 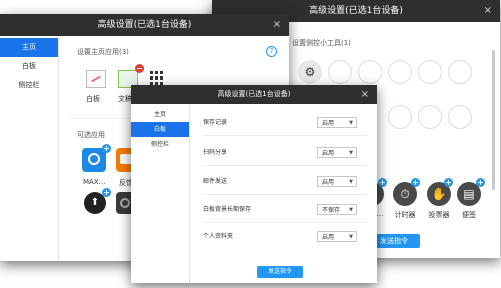 I want to click on gear-icon: ⚙, so click(x=310, y=72).